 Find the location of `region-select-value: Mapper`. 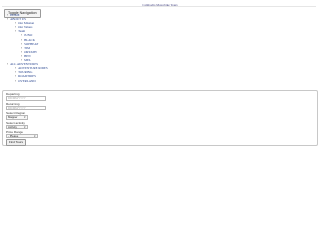

region-select-value: Mapper is located at coordinates (13, 117).